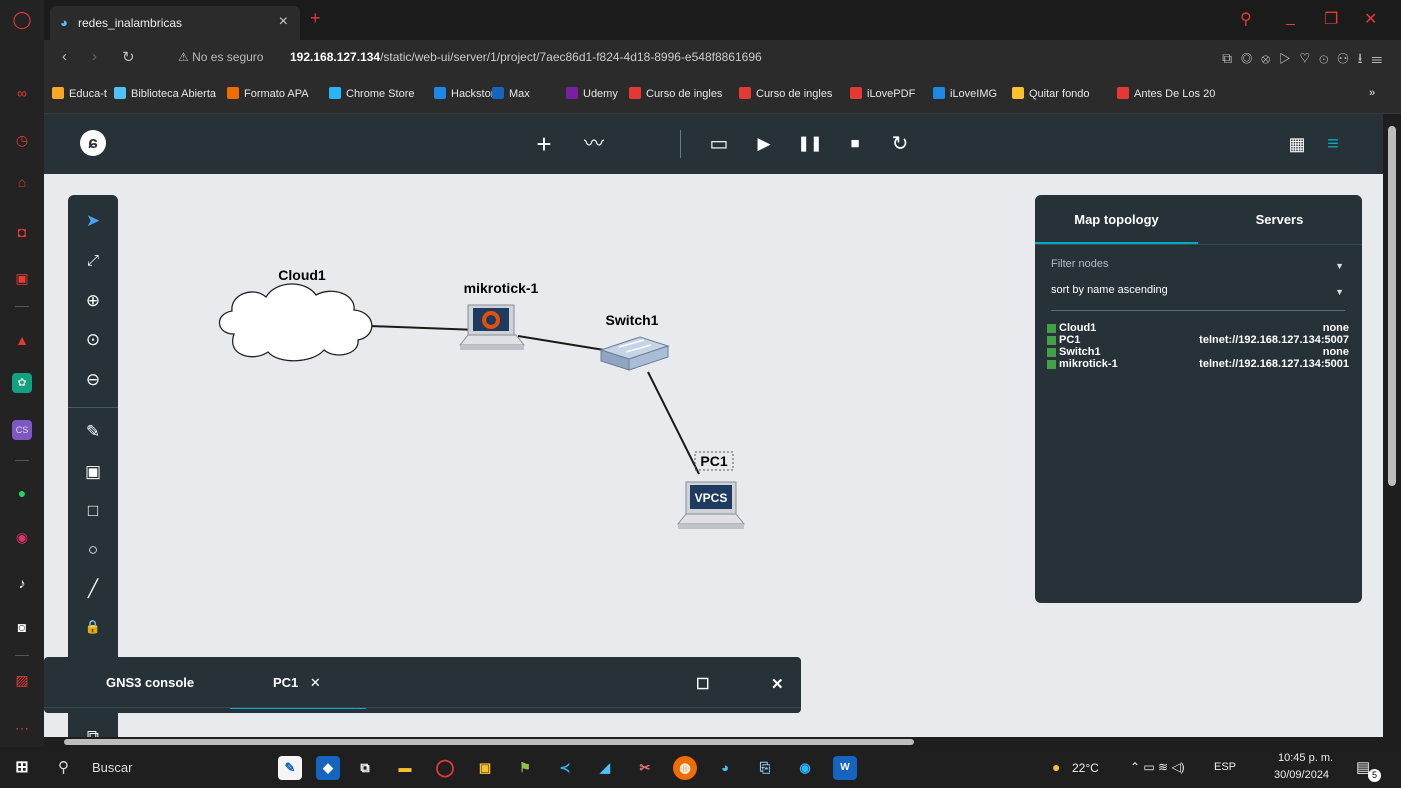 This screenshot has height=788, width=1401. What do you see at coordinates (22, 140) in the screenshot?
I see `speed-dial-icon: ◷` at bounding box center [22, 140].